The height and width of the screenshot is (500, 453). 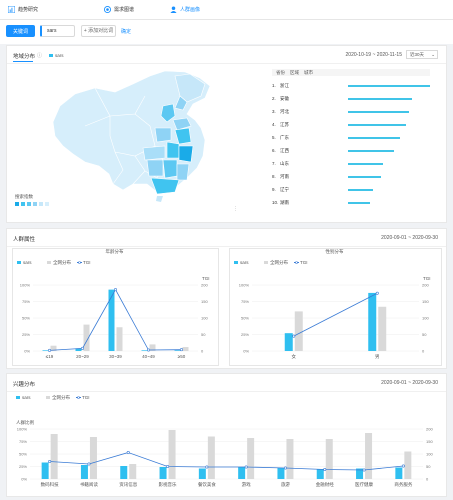 What do you see at coordinates (115, 356) in the screenshot?
I see `x-tick-label: 30~39` at bounding box center [115, 356].